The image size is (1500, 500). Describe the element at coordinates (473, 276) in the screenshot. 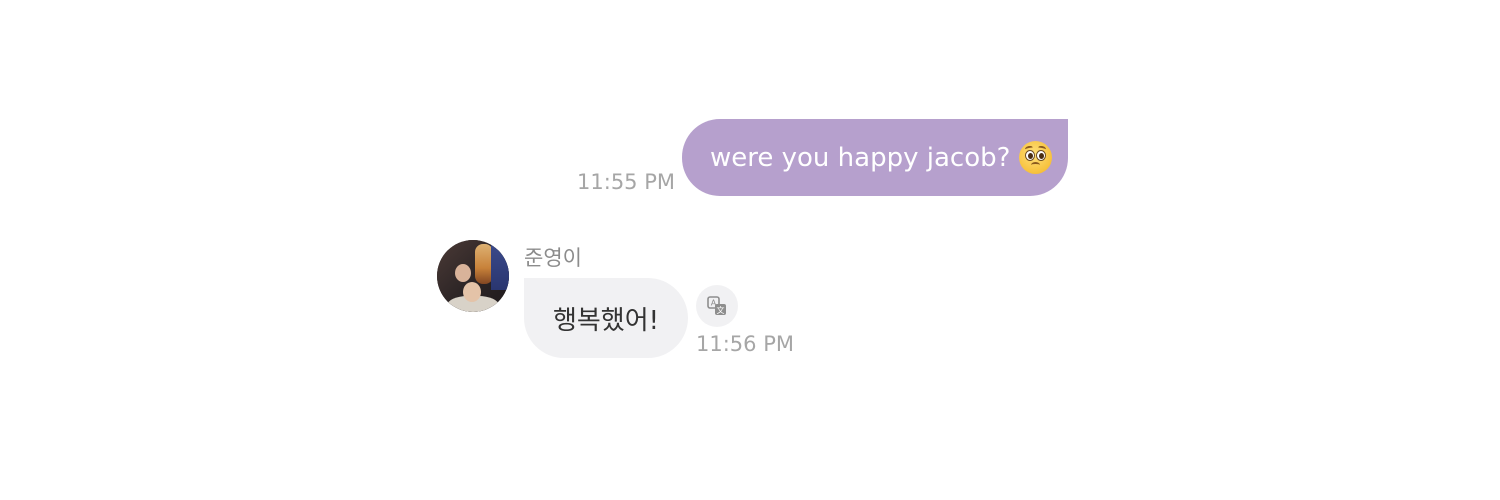

I see `sender-avatar` at that location.